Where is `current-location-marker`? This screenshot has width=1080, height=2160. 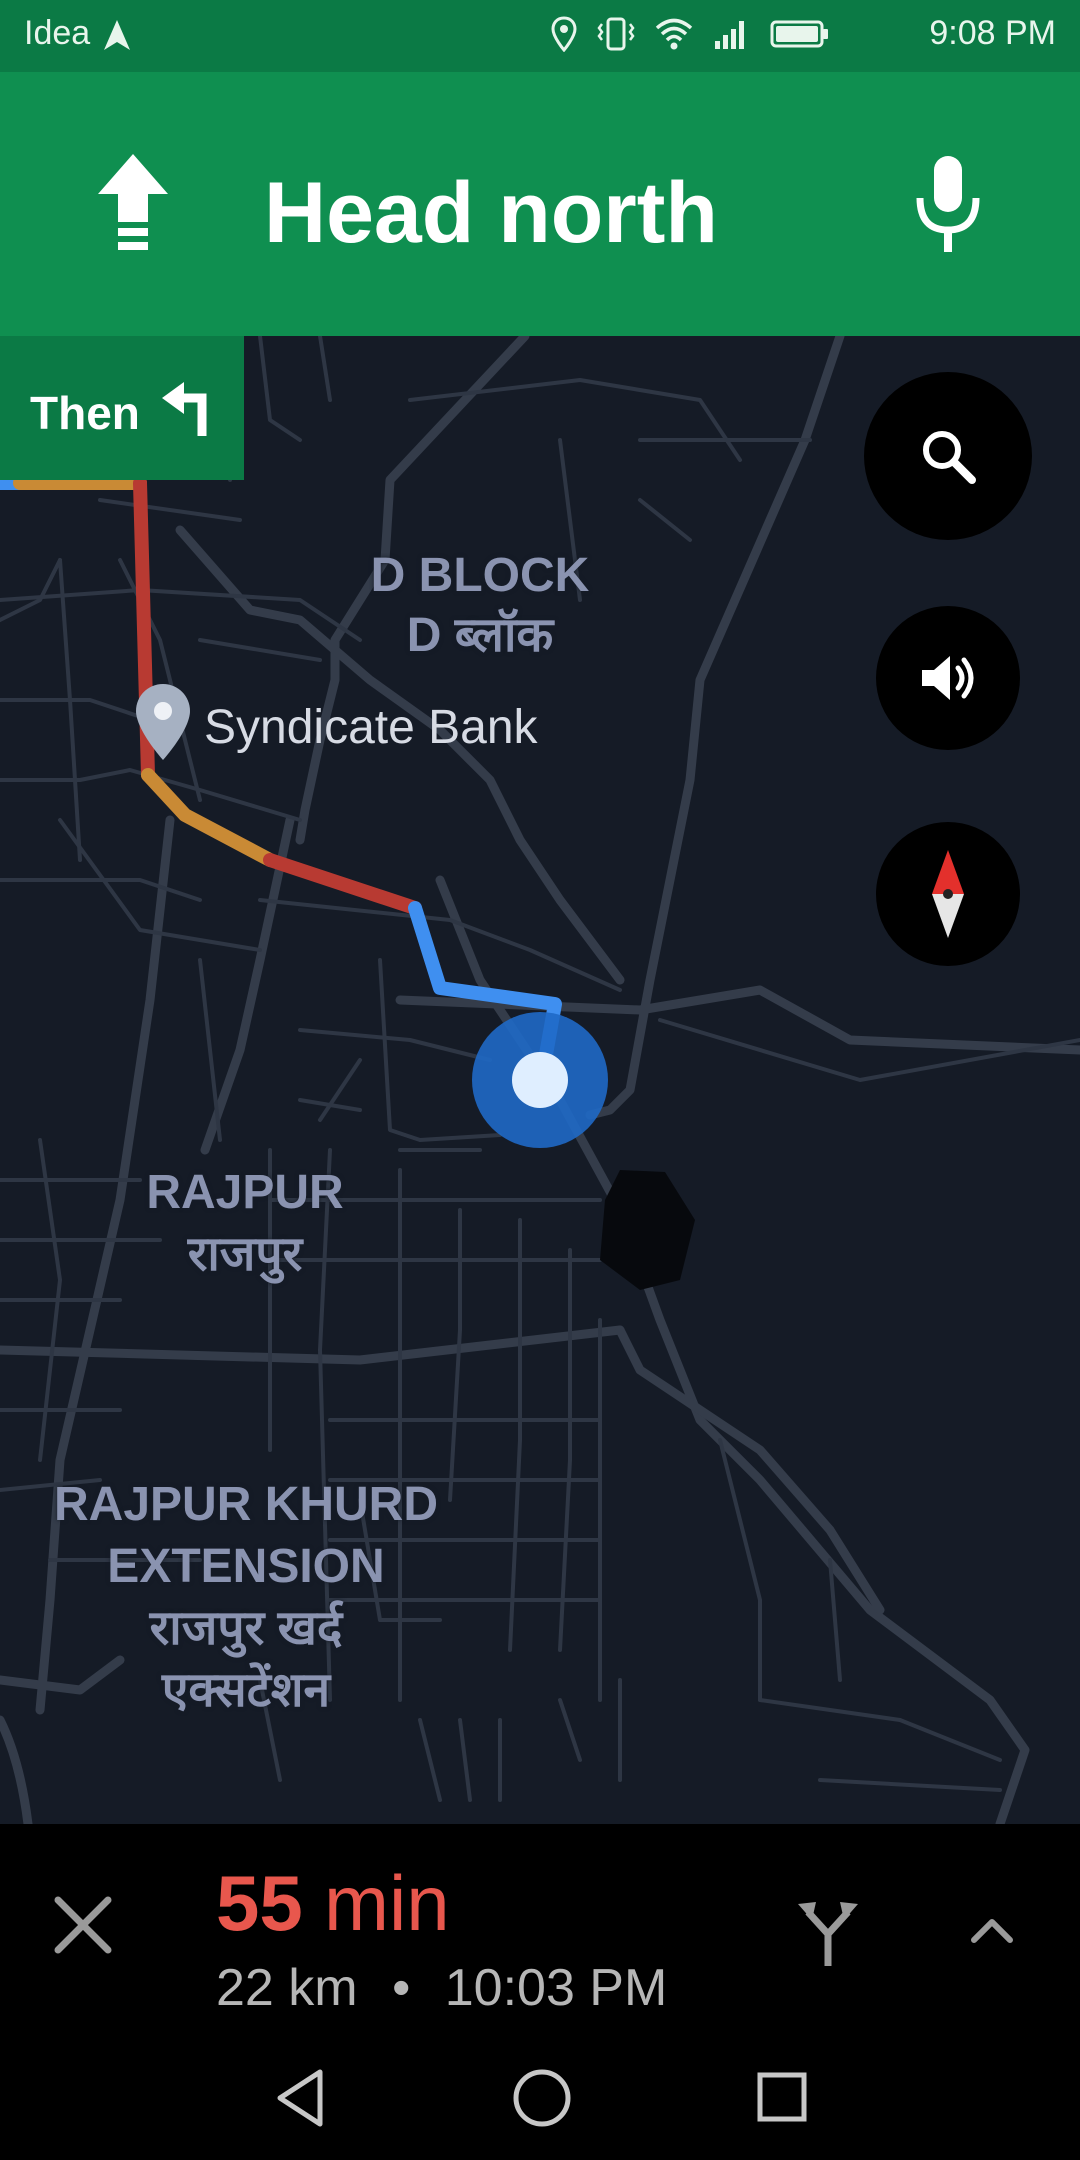
current-location-marker is located at coordinates (540, 1080).